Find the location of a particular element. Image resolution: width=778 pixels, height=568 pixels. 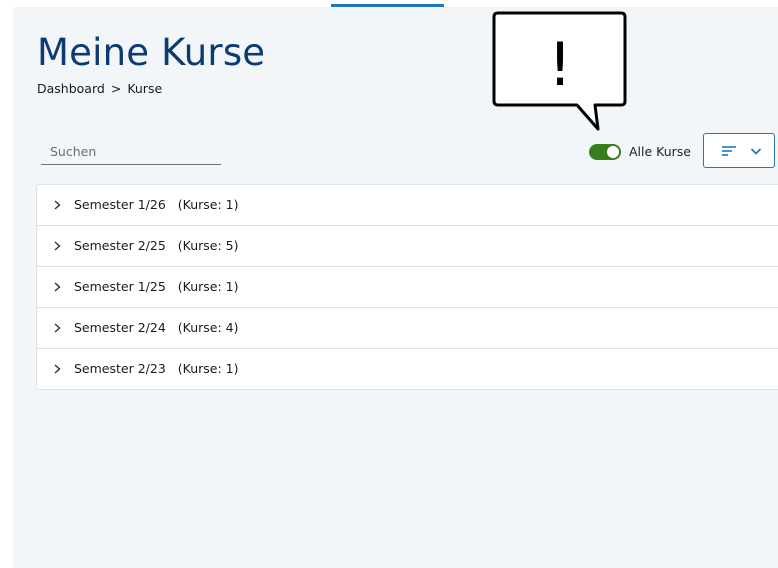

semester-row: Semester 1/26 (Kurse: 1) is located at coordinates (407, 205).